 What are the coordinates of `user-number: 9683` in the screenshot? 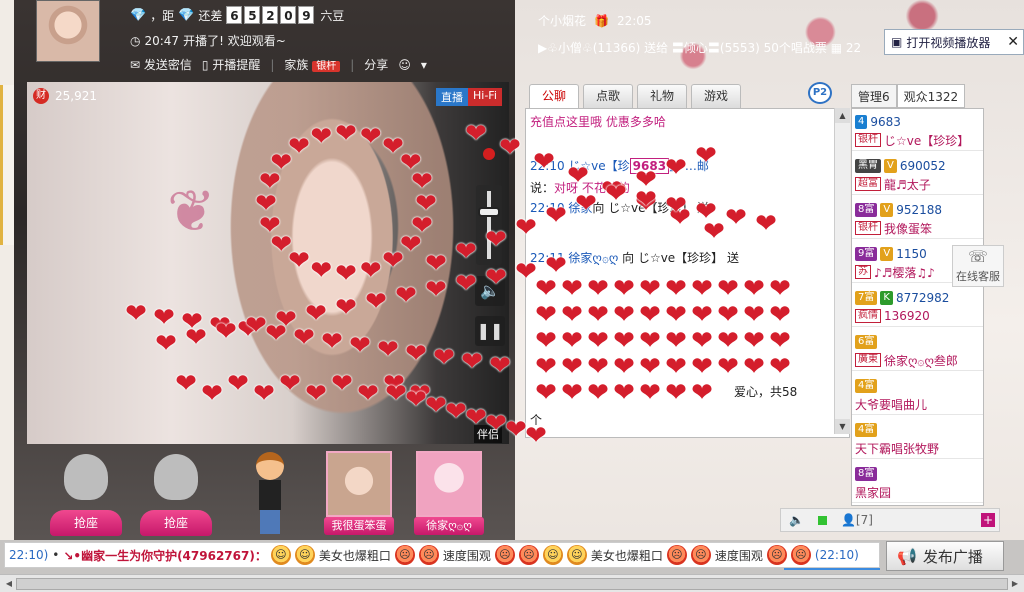 It's located at (885, 122).